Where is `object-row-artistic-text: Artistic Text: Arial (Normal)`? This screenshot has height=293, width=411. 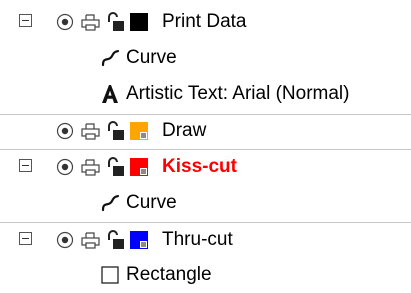 object-row-artistic-text: Artistic Text: Arial (Normal) is located at coordinates (205, 94).